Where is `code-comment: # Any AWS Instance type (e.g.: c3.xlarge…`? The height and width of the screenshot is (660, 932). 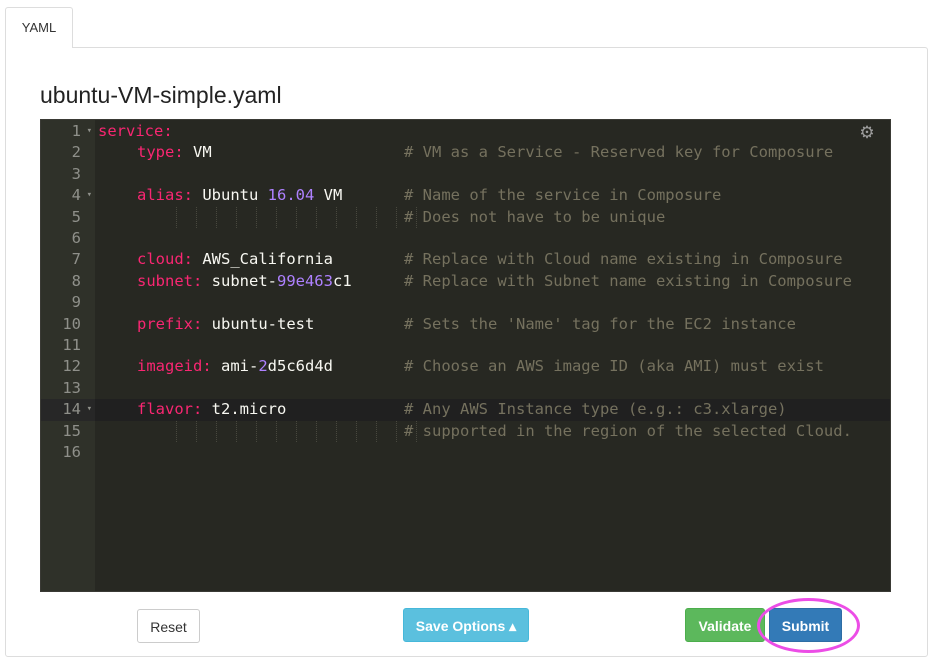 code-comment: # Any AWS Instance type (e.g.: c3.xlarge… is located at coordinates (595, 409).